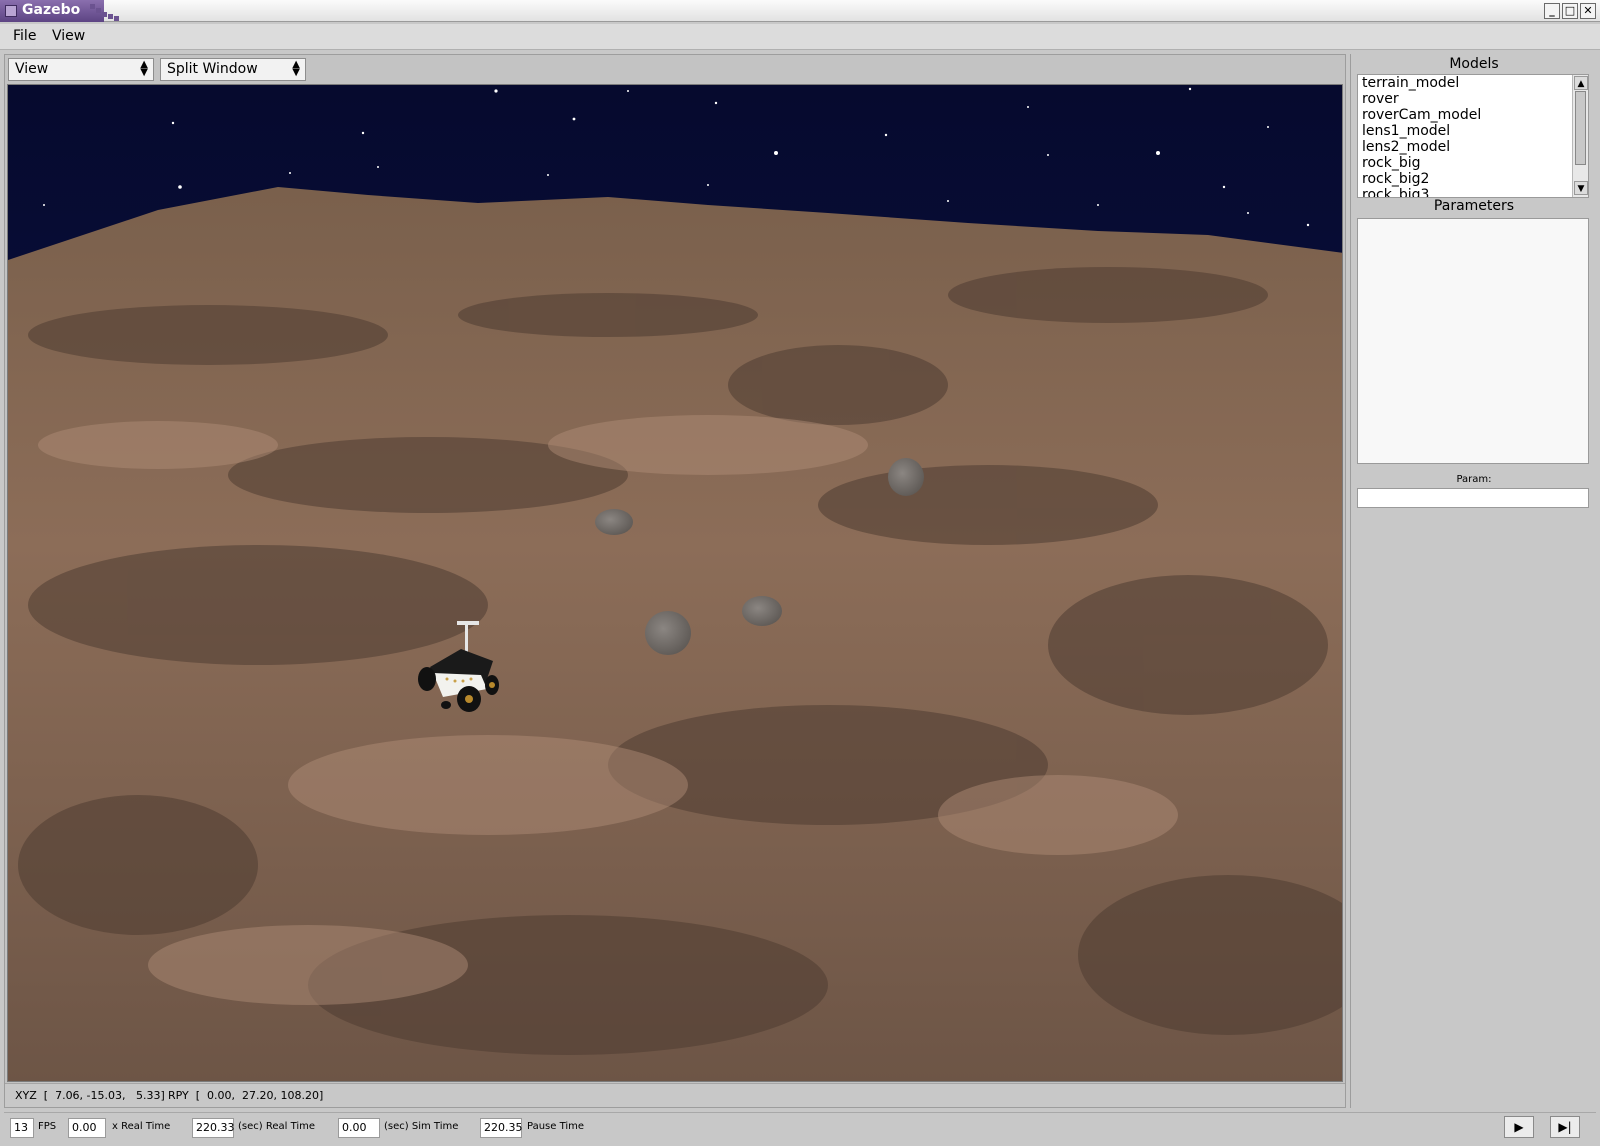  I want to click on close-icon: ✕, so click(1588, 11).